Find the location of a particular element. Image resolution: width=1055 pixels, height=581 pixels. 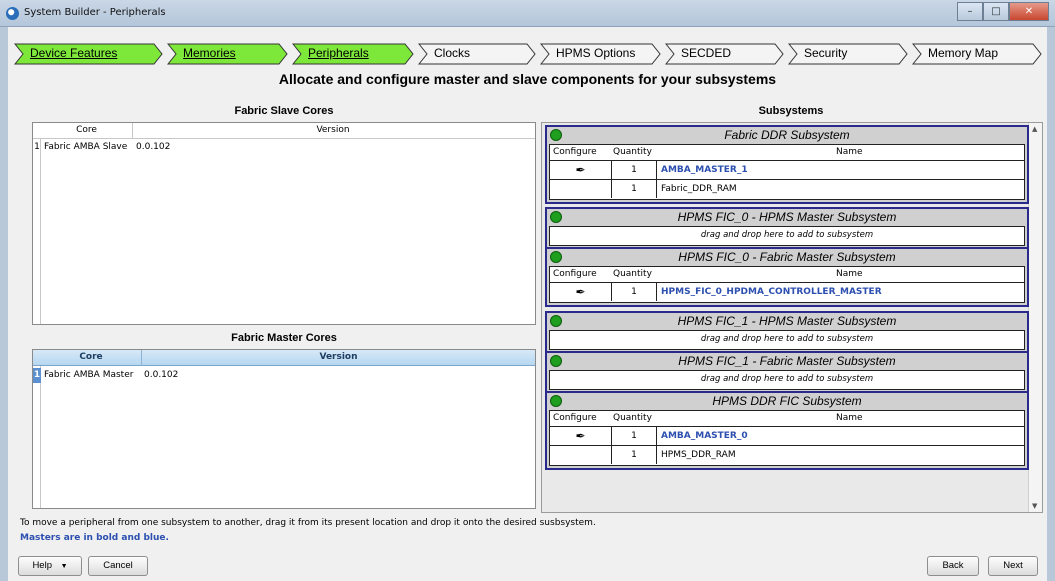

masters-hint: Masters are in bold and blue. is located at coordinates (94, 538).